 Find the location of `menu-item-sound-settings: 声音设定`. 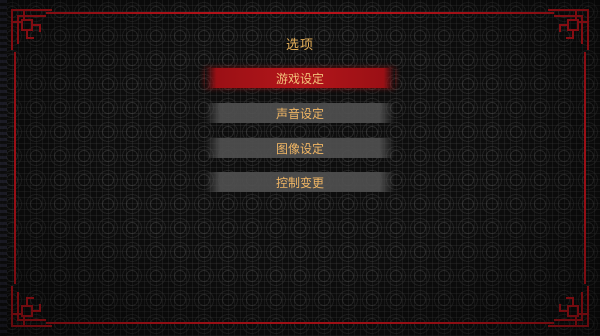

menu-item-sound-settings: 声音设定 is located at coordinates (300, 113).